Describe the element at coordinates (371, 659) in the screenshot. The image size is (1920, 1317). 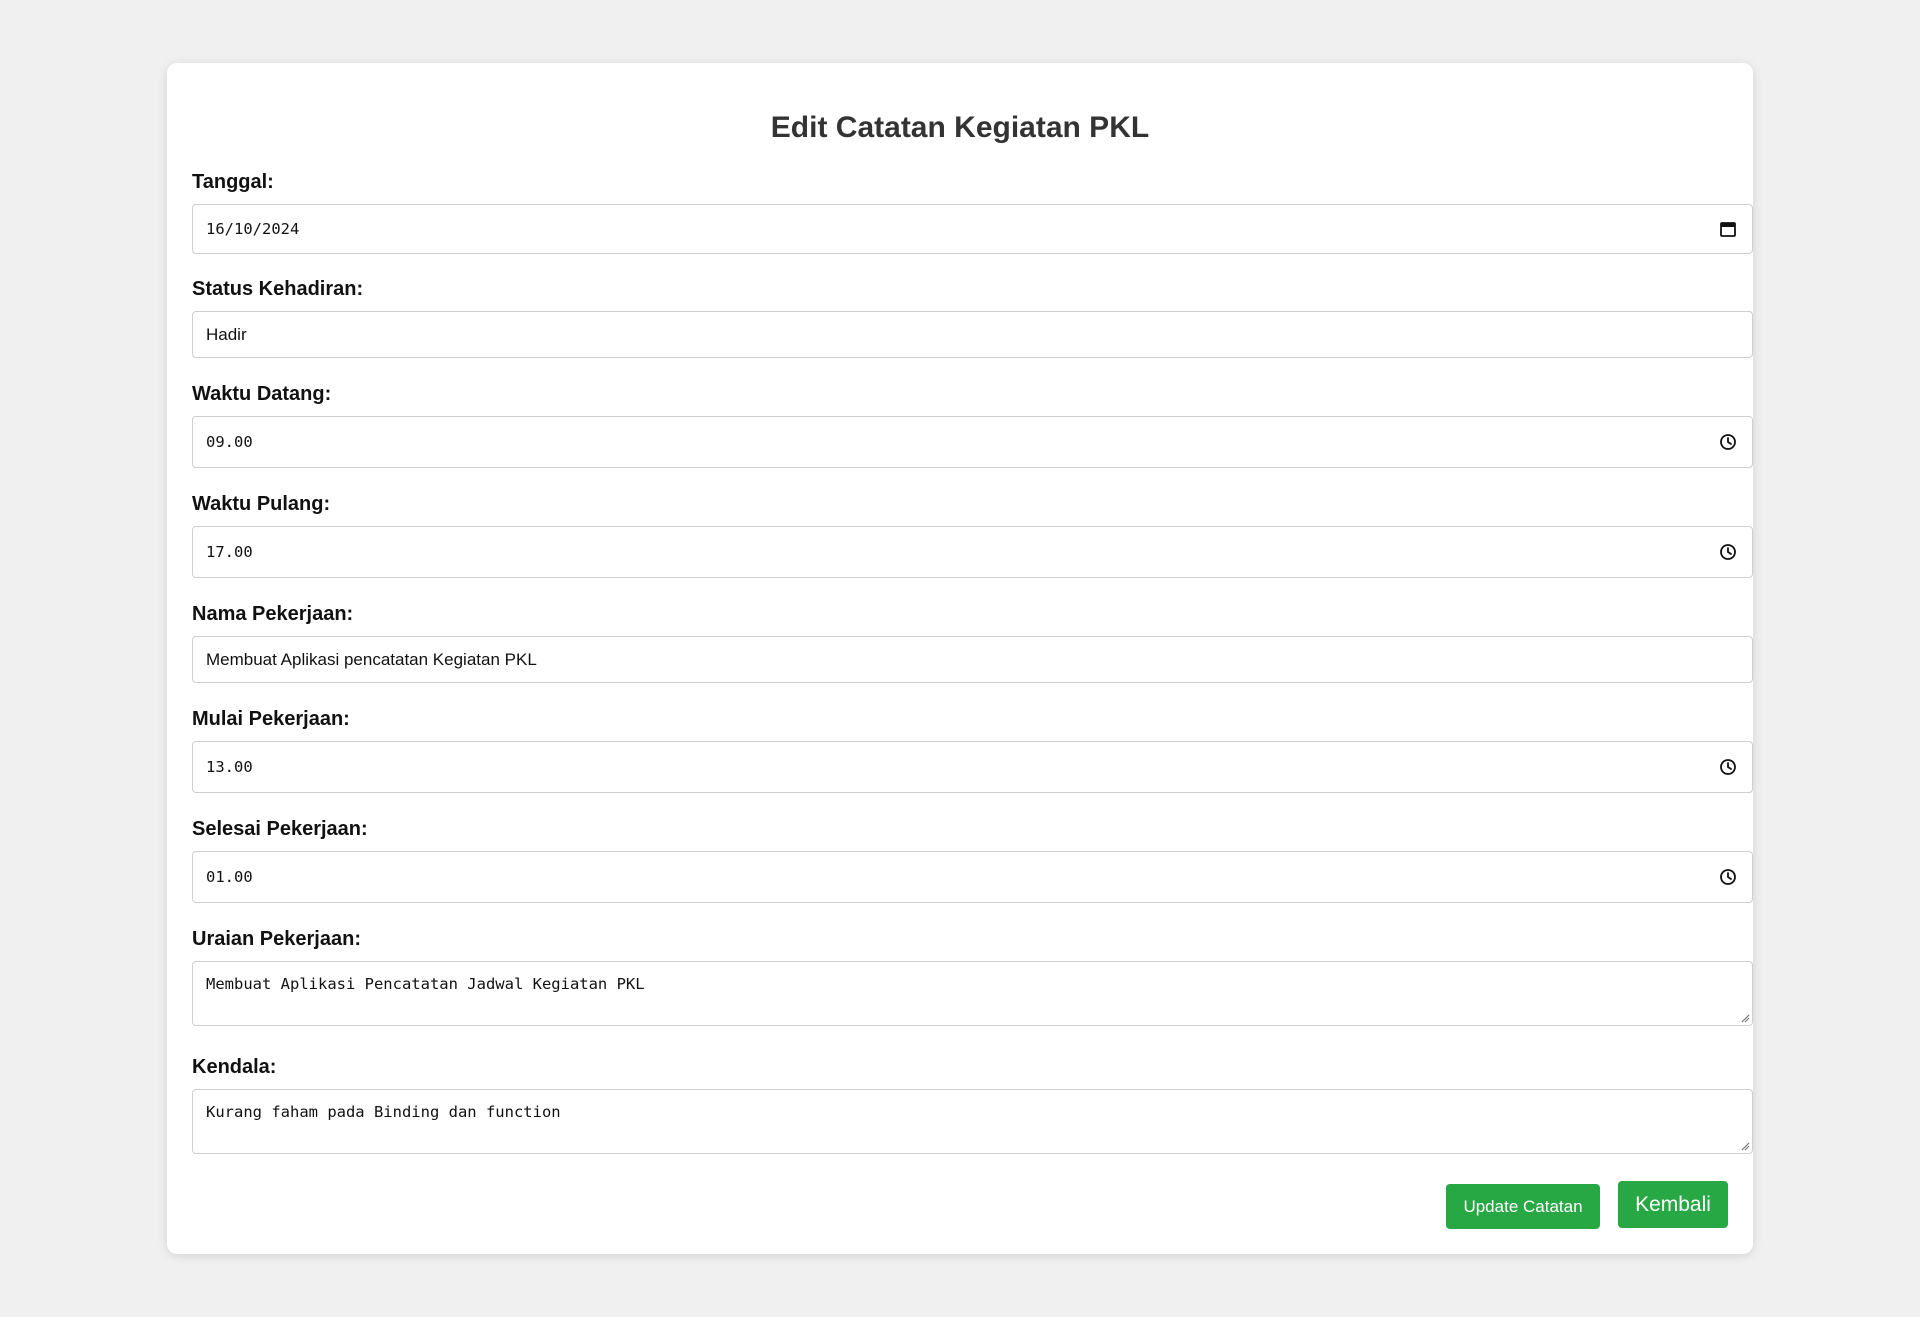
I see `nama-pekerjaan-value: Membuat Aplikasi pencatatan Kegiatan PKL` at that location.